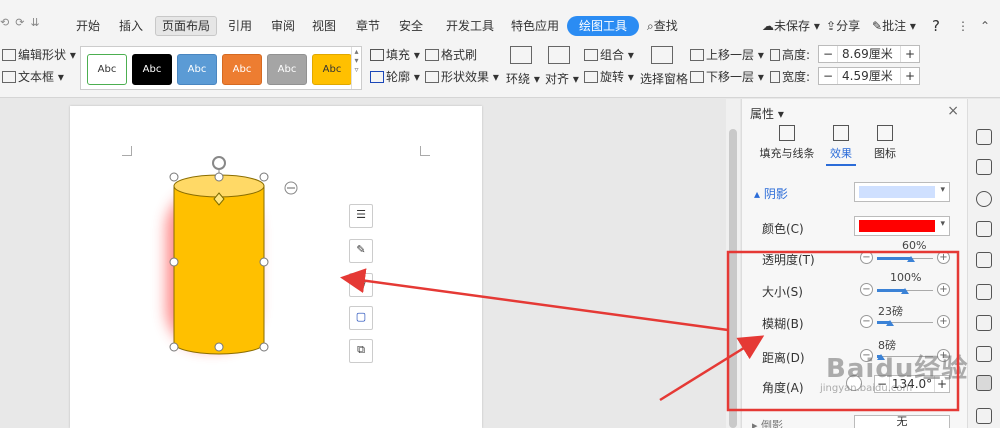 The image size is (1000, 428). I want to click on pen-icon: ✎, so click(361, 251).